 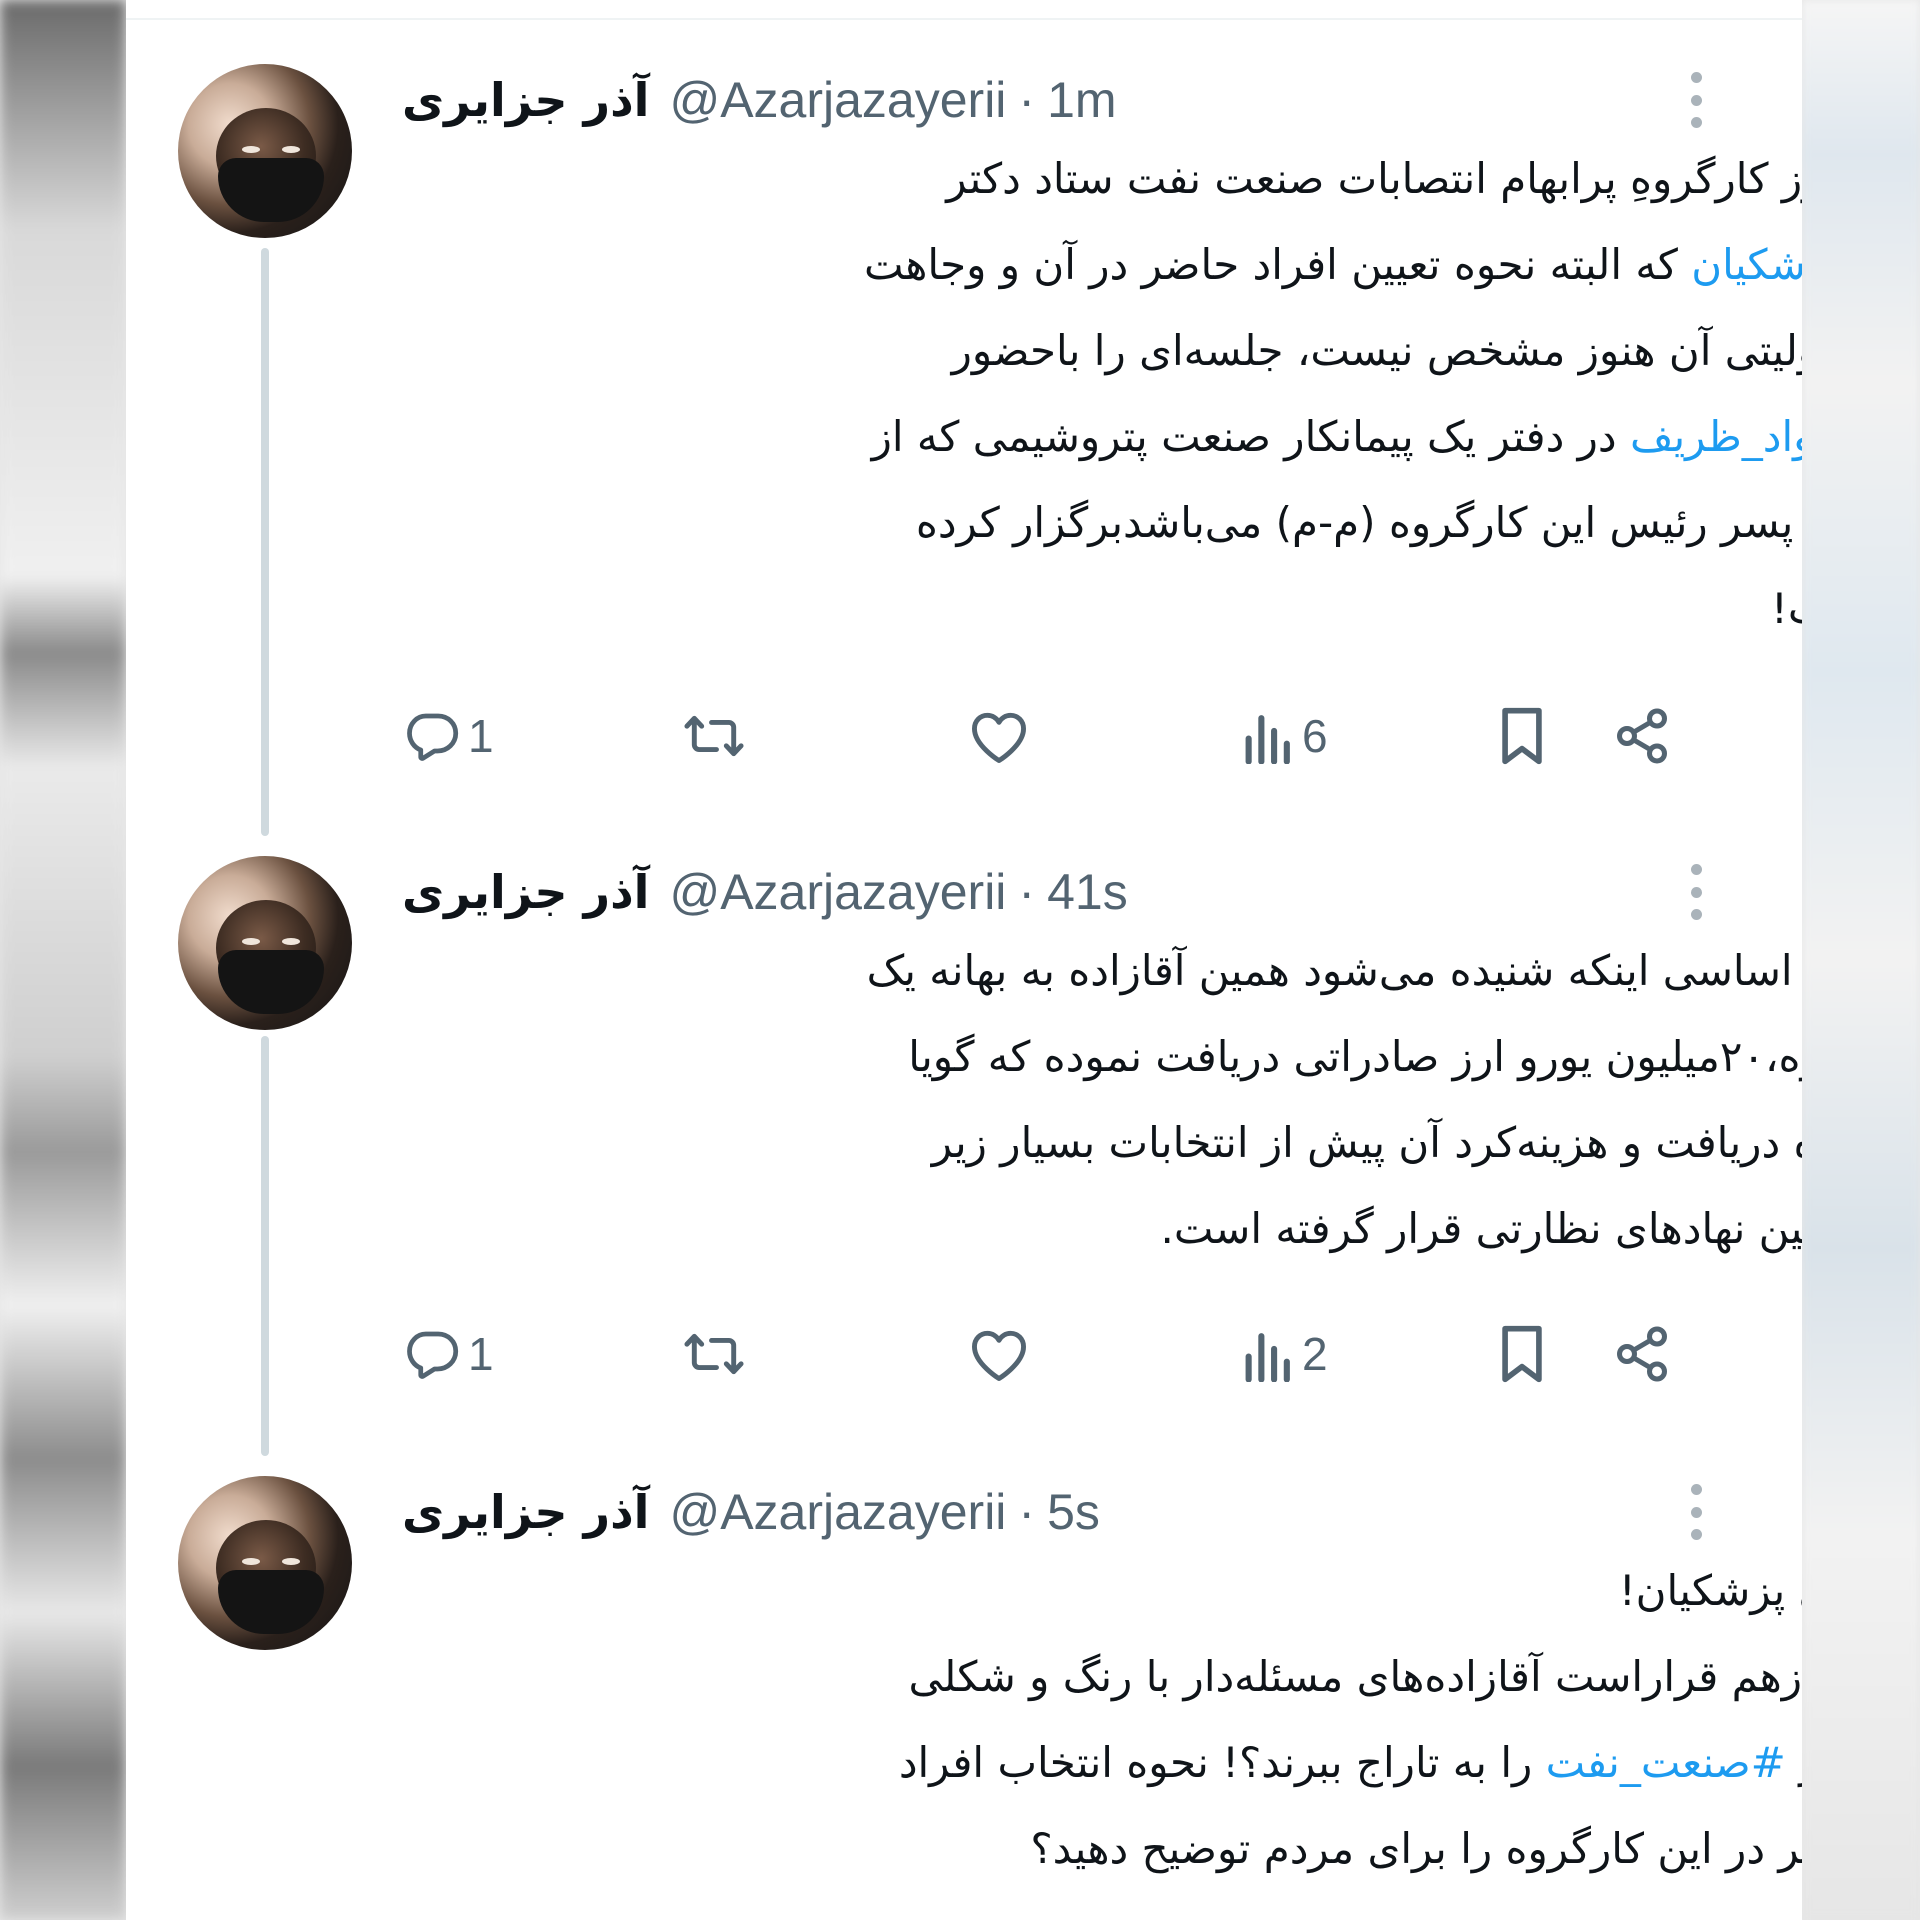 What do you see at coordinates (1102, 609) in the screenshot?
I see `tweet-text-line: است!` at bounding box center [1102, 609].